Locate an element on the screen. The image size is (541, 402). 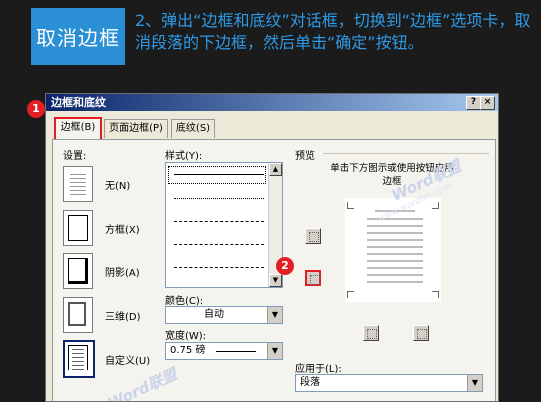
style-selected-item is located at coordinates (217, 175).